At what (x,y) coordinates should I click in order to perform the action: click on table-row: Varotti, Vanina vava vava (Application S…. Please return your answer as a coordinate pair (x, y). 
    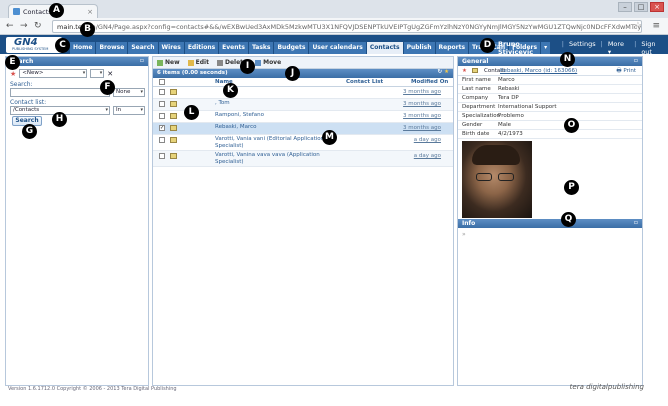
    Looking at the image, I should click on (303, 159).